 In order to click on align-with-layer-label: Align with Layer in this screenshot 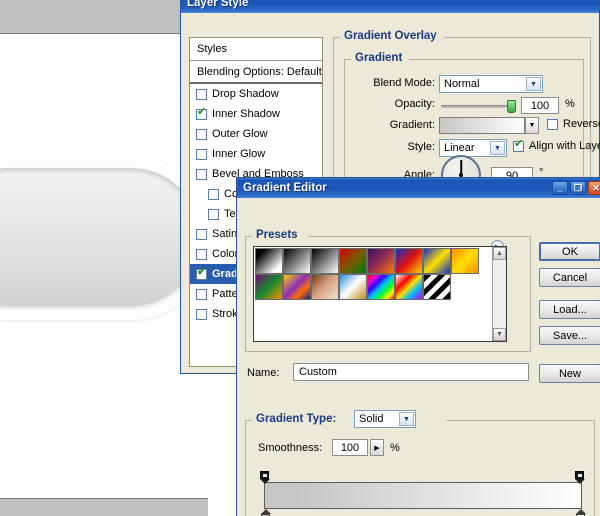, I will do `click(564, 146)`.